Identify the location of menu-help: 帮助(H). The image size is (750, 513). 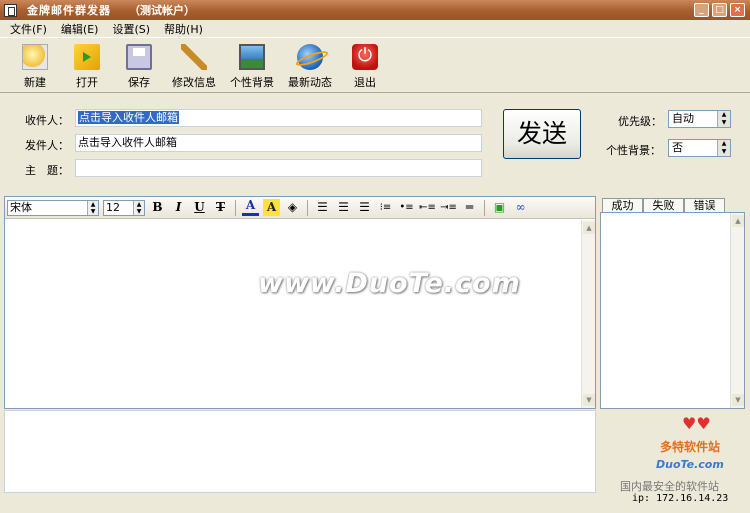
(183, 29).